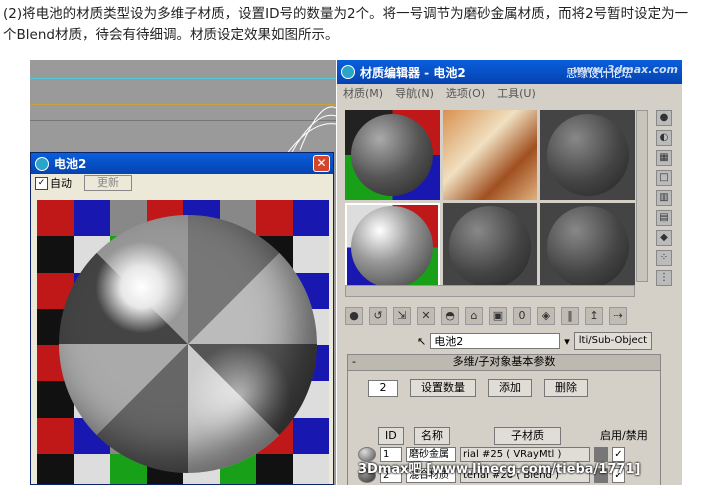 The height and width of the screenshot is (485, 704). Describe the element at coordinates (432, 436) in the screenshot. I see `sort-by-name-button: 名称` at that location.